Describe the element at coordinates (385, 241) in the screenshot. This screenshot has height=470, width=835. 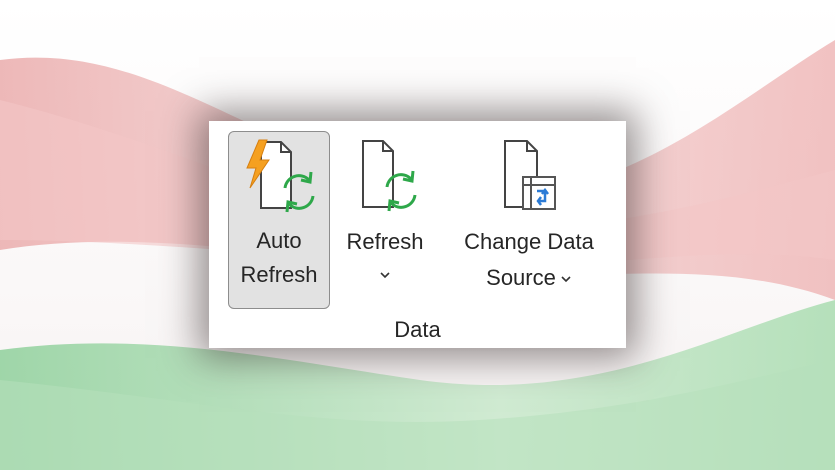
I see `refresh-label: Refresh` at that location.